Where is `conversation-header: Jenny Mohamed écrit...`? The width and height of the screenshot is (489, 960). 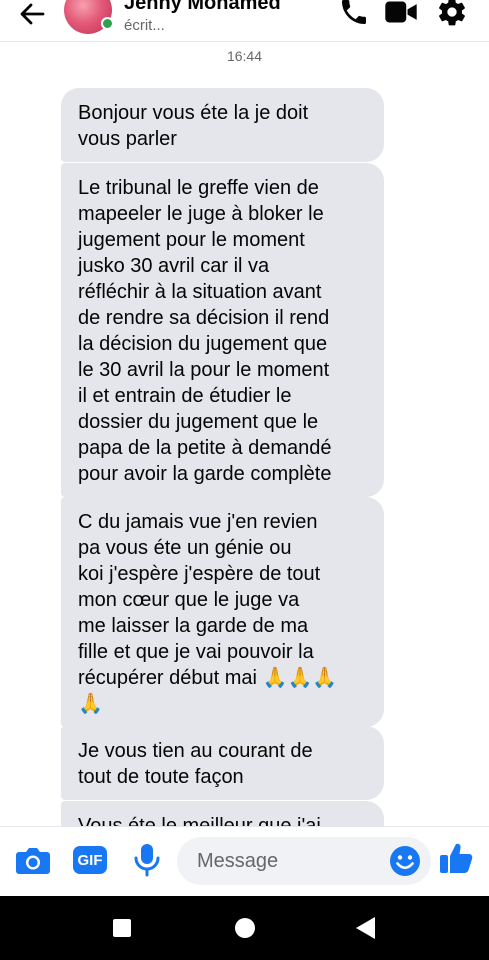 conversation-header: Jenny Mohamed écrit... is located at coordinates (244, 21).